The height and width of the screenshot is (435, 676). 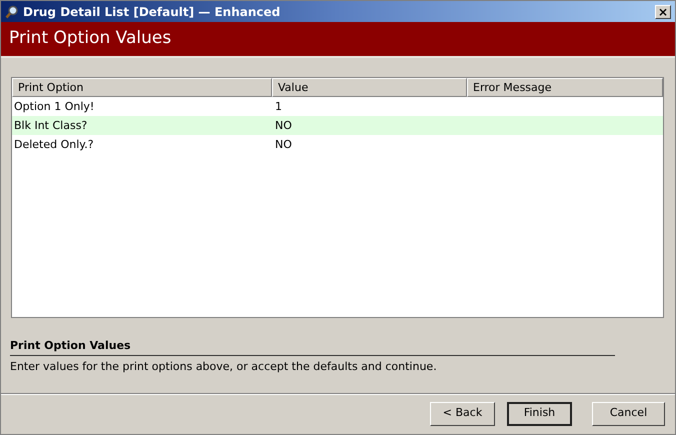 I want to click on table-cell-text: Blk Int Class?, so click(x=50, y=126).